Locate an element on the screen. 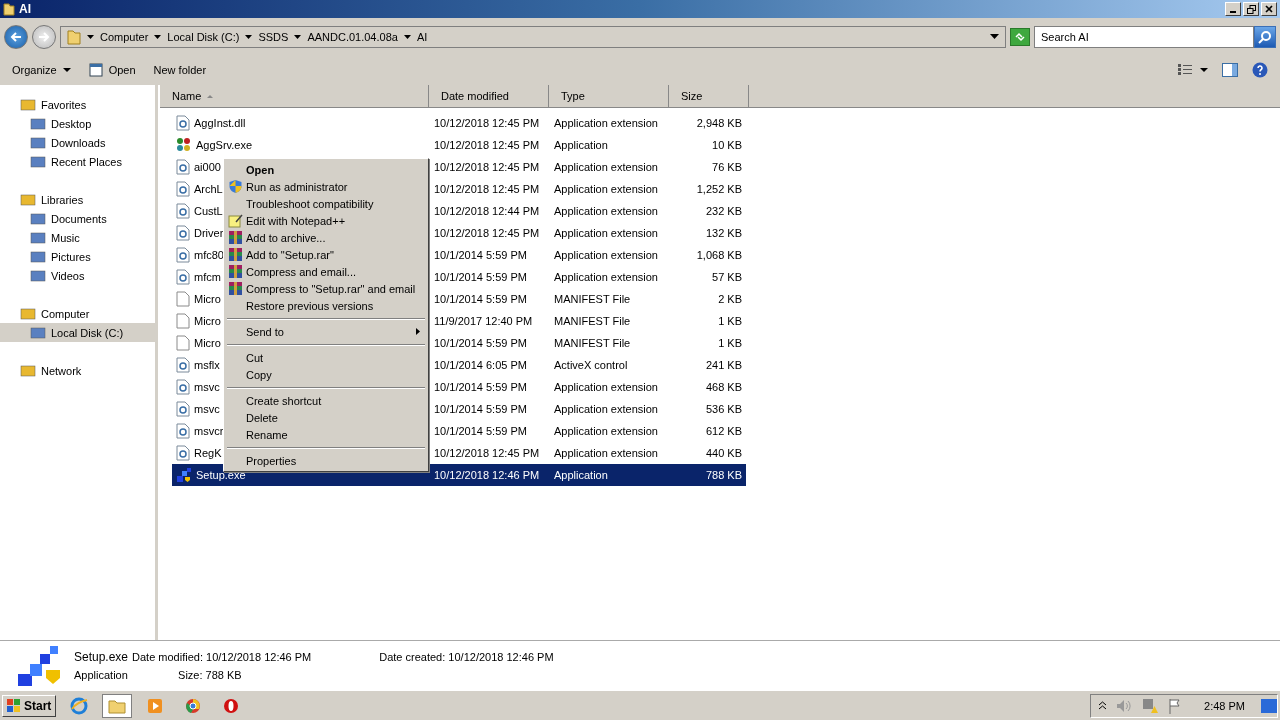 This screenshot has height=720, width=1280. file-name: RegK is located at coordinates (208, 453).